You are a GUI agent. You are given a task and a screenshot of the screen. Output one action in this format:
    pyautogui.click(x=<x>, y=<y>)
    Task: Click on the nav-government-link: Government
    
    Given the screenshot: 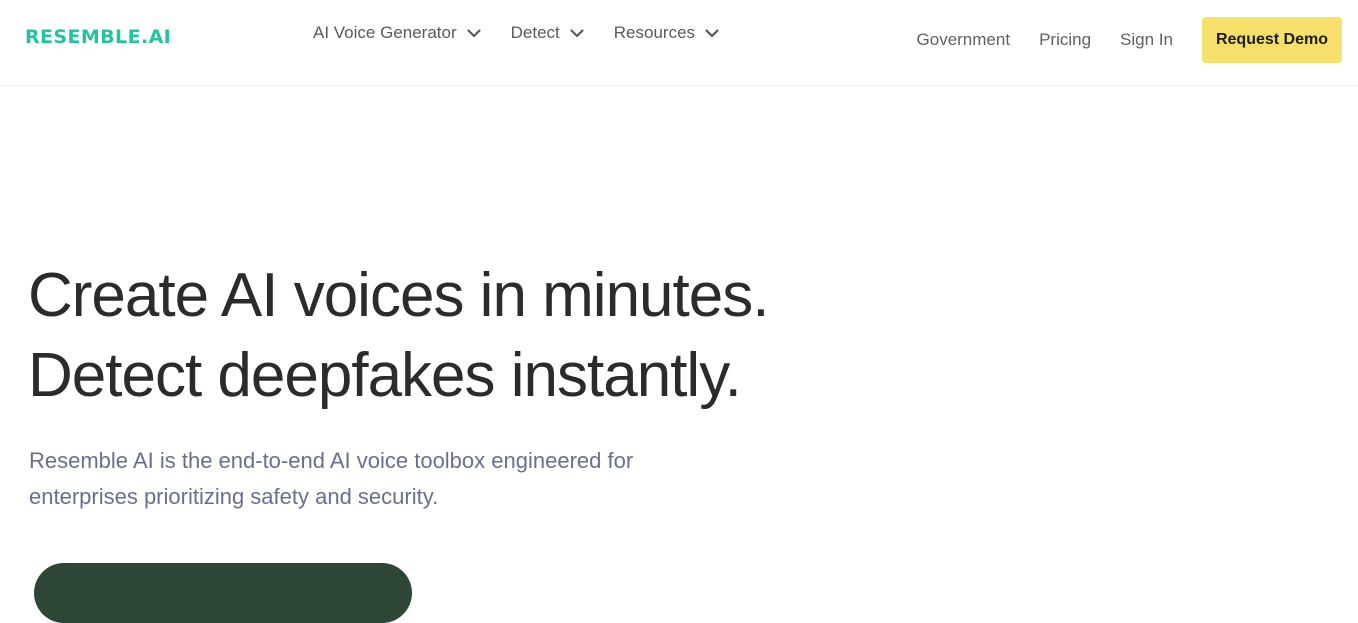 What is the action you would take?
    pyautogui.click(x=964, y=40)
    